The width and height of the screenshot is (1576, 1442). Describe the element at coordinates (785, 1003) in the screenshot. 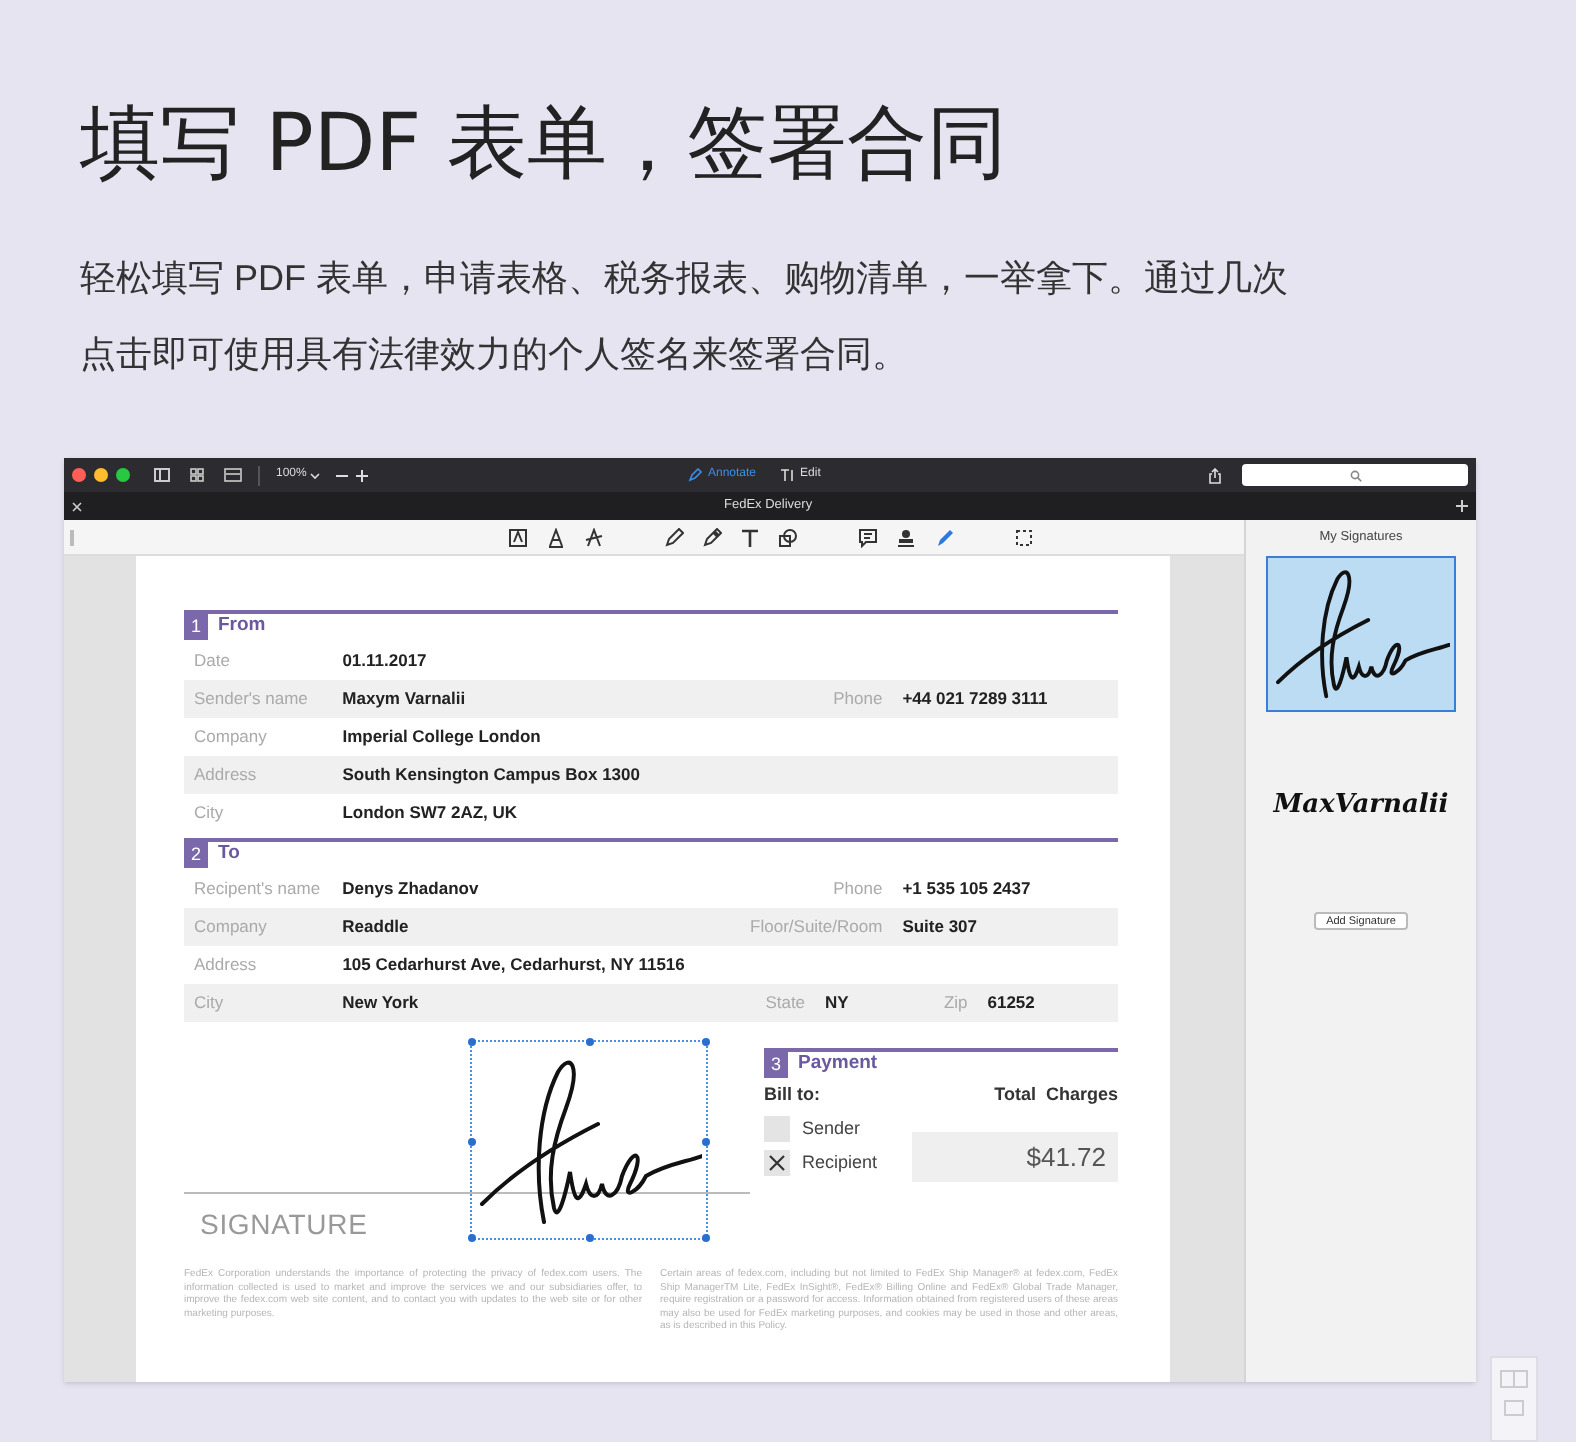

I see `field-label: State` at that location.